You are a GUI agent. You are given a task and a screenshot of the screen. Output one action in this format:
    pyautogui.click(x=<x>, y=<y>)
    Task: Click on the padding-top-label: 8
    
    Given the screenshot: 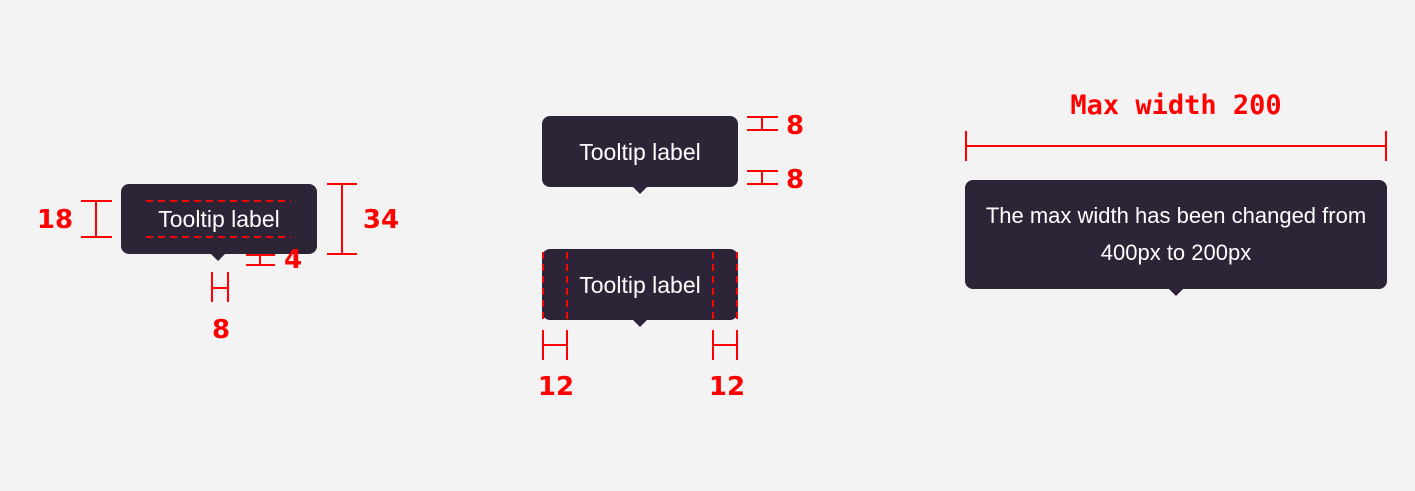 What is the action you would take?
    pyautogui.click(x=795, y=126)
    